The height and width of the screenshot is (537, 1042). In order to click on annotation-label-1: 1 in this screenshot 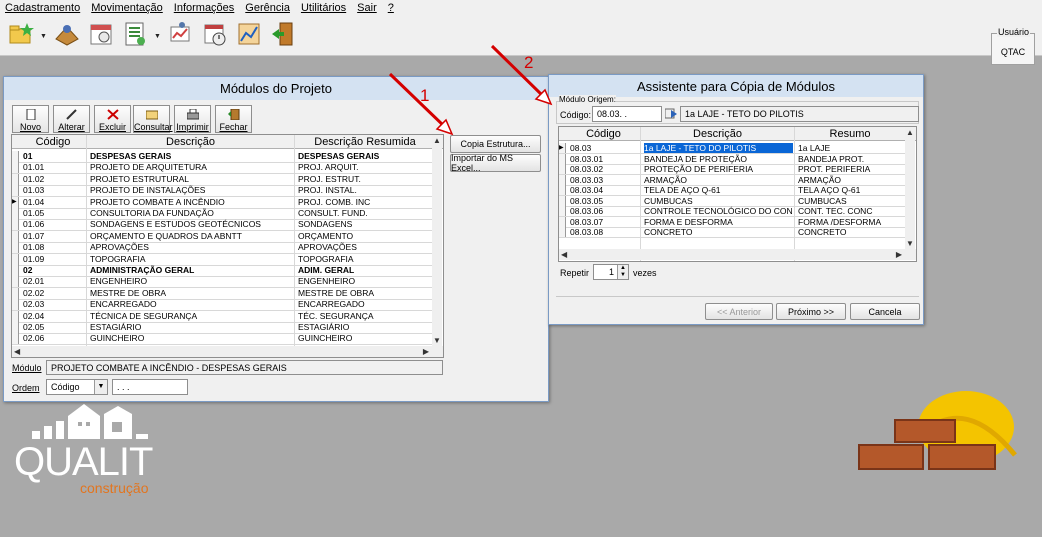, I will do `click(424, 95)`.